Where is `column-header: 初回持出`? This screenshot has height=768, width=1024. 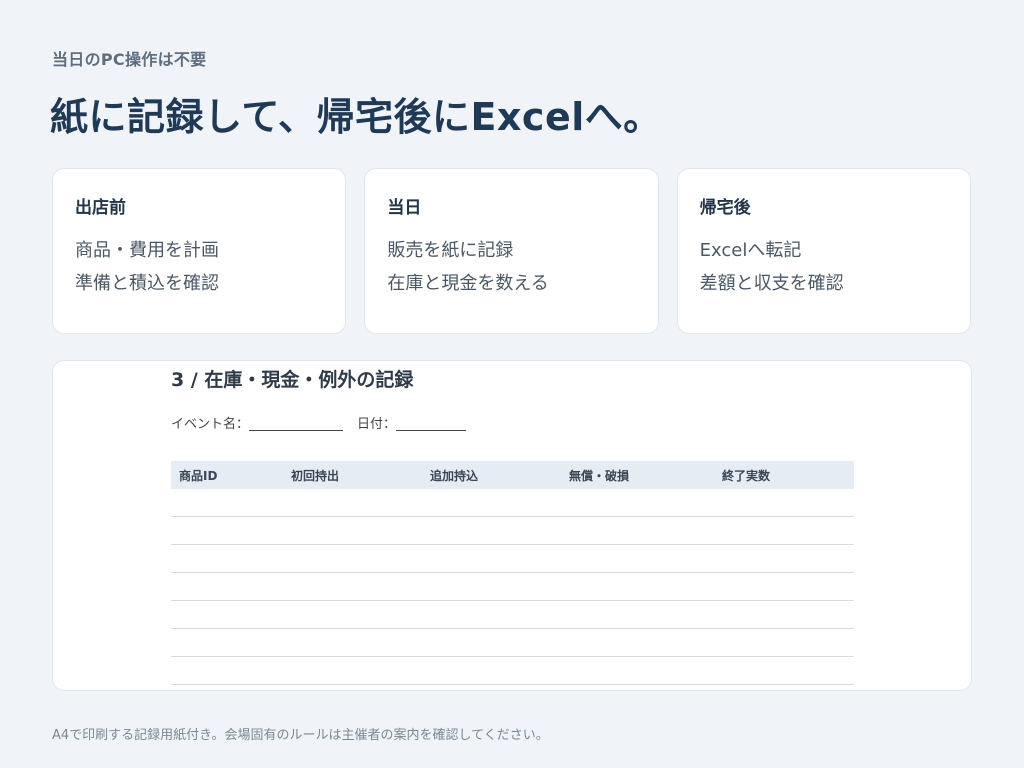 column-header: 初回持出 is located at coordinates (315, 475).